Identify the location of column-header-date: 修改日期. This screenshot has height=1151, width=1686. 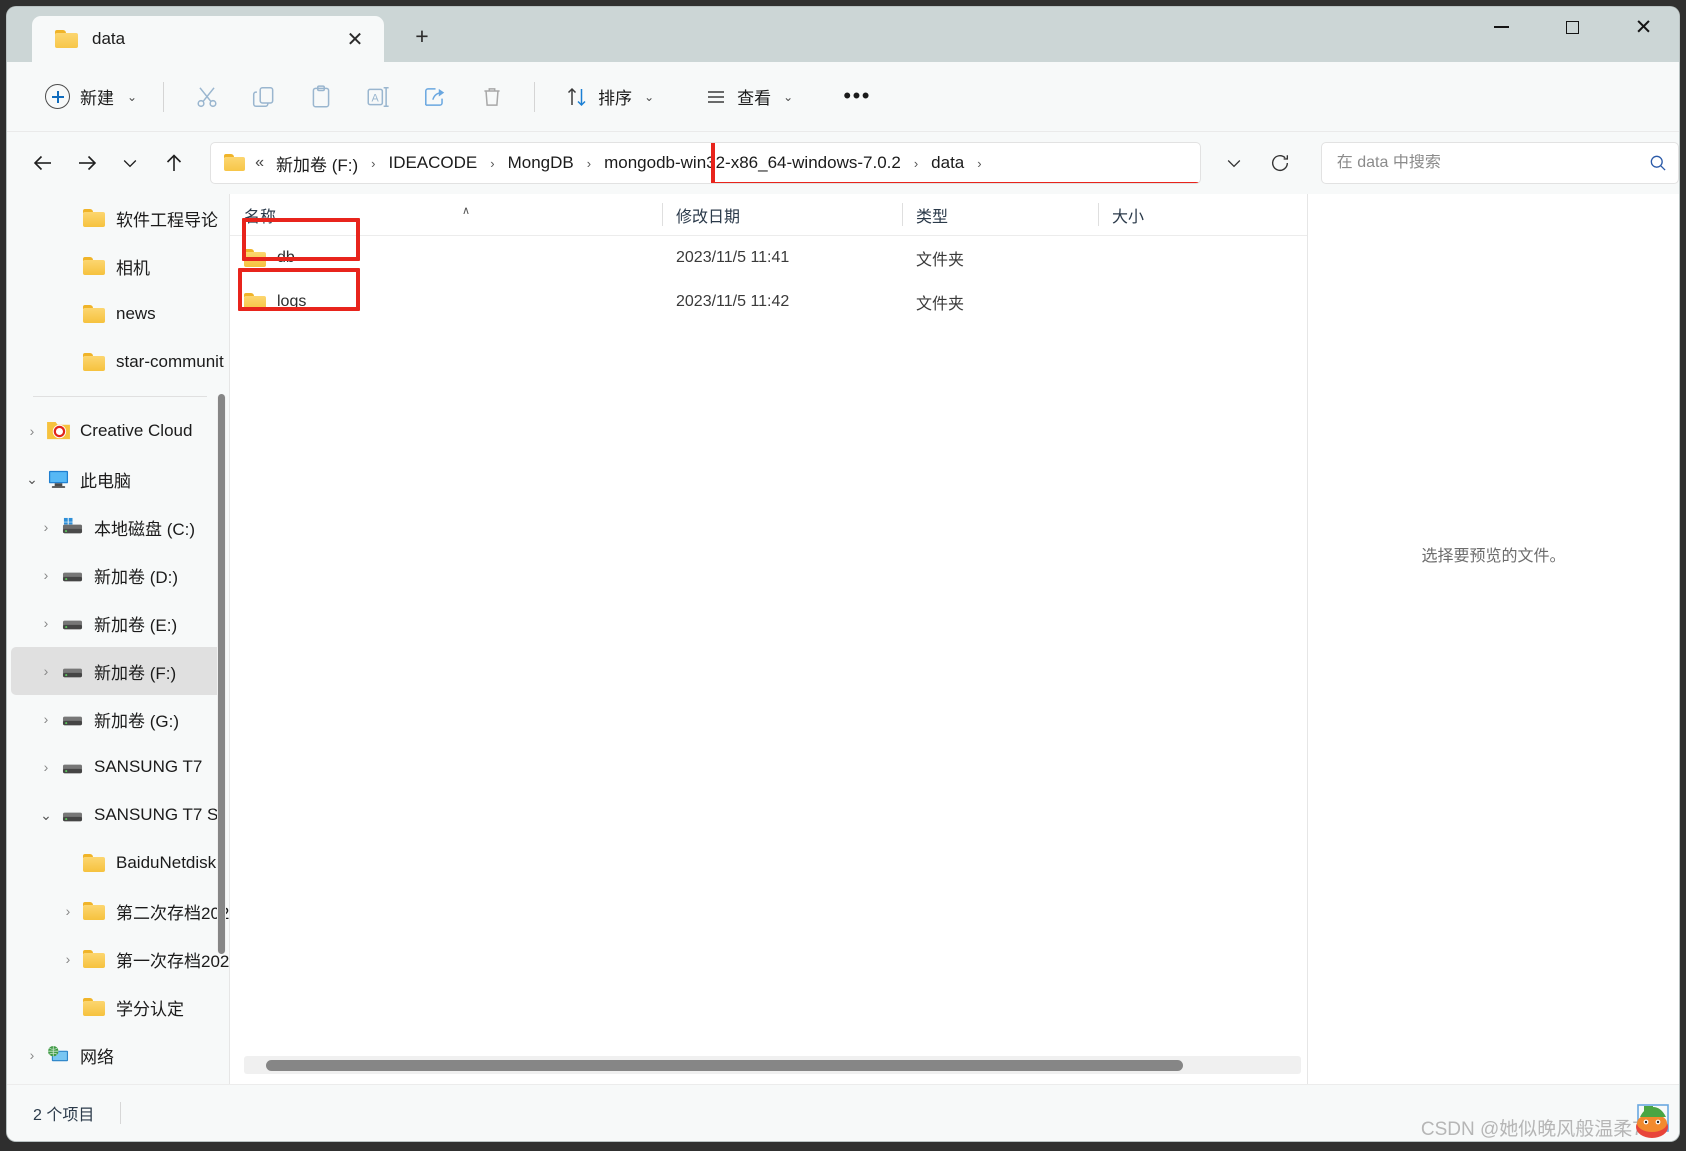
(782, 214).